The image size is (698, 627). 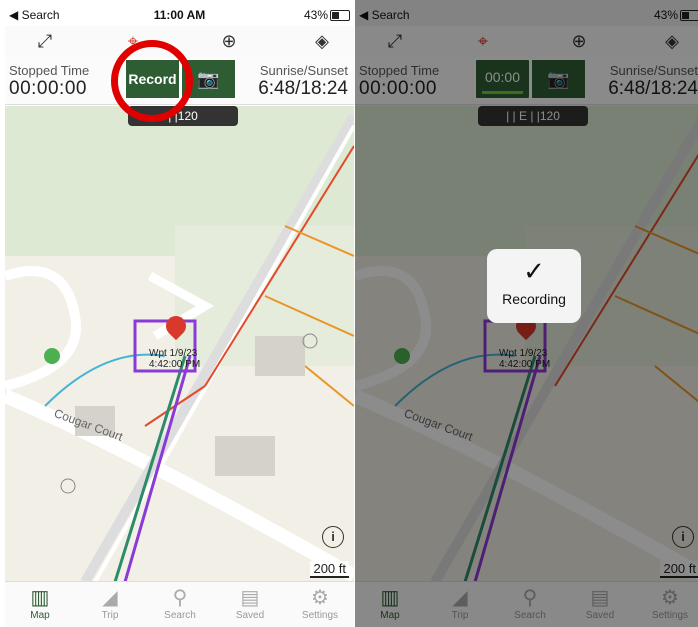 I want to click on battery-icon, so click(x=340, y=16).